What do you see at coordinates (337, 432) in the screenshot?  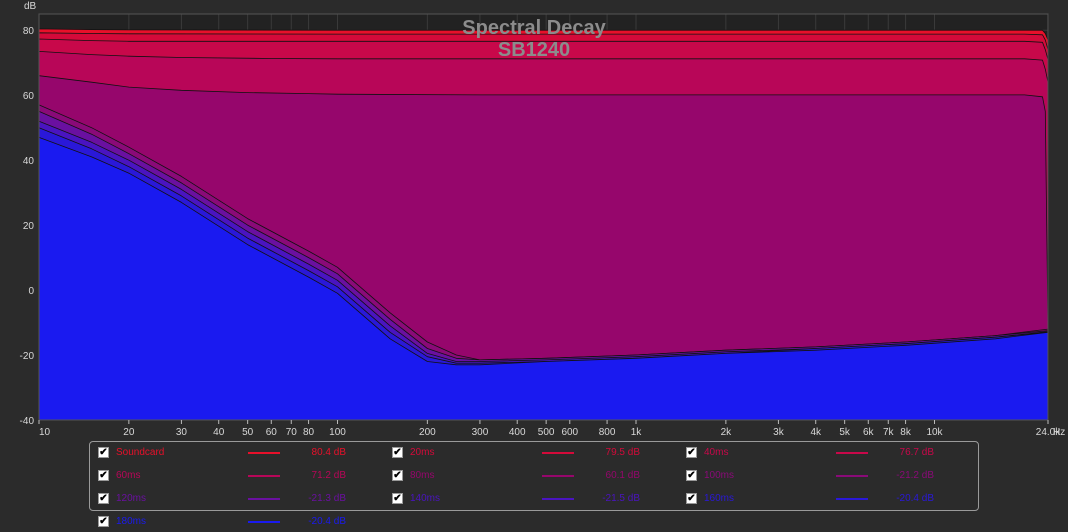 I see `x-tick-label: 100` at bounding box center [337, 432].